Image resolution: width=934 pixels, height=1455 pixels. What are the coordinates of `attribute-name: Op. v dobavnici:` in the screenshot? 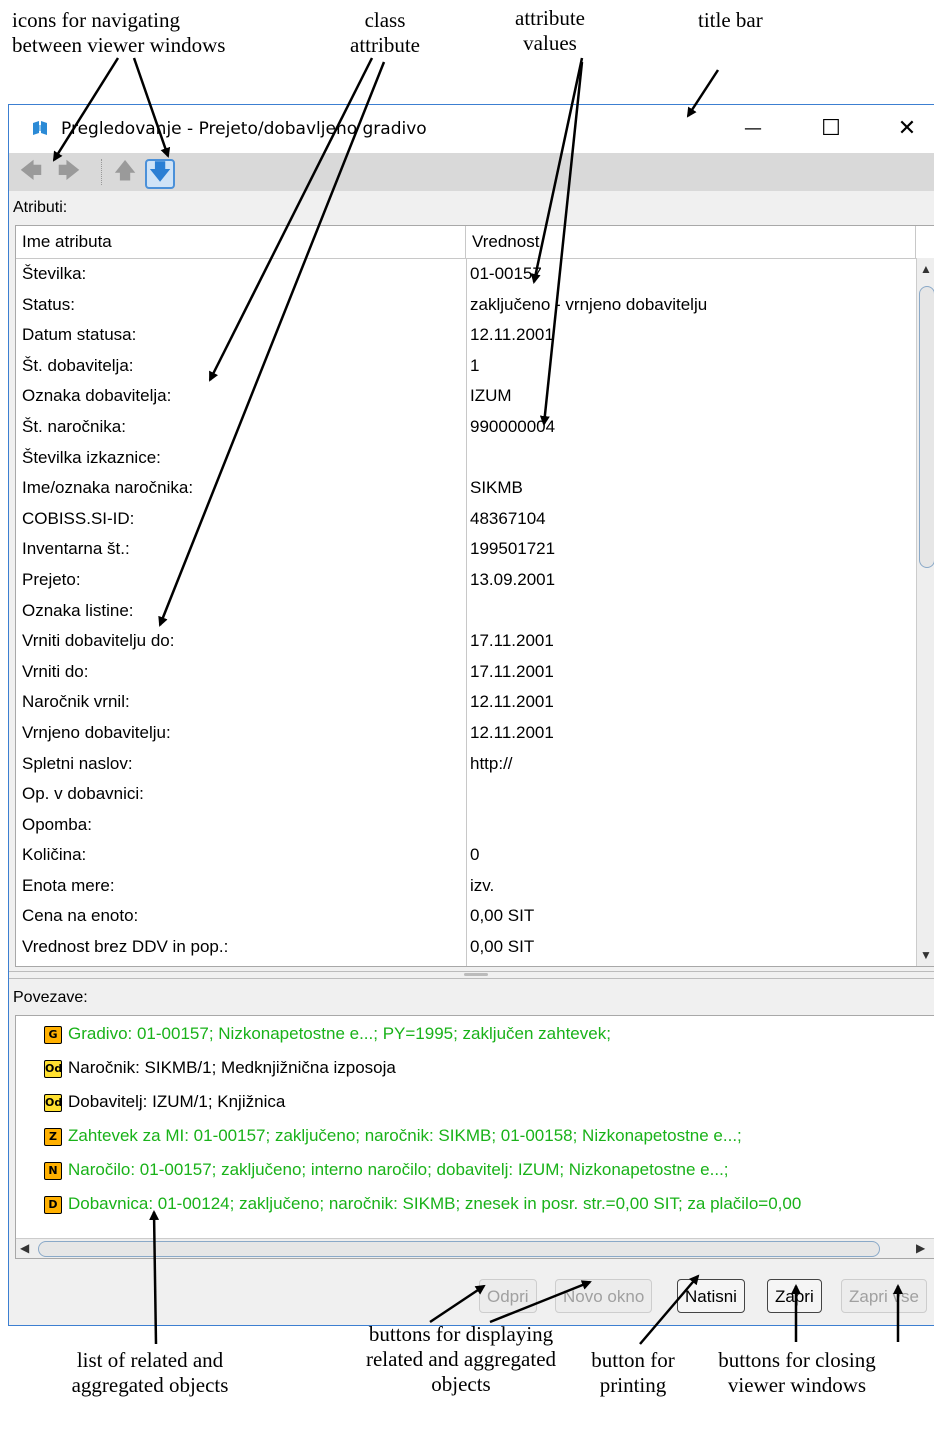 It's located at (83, 794).